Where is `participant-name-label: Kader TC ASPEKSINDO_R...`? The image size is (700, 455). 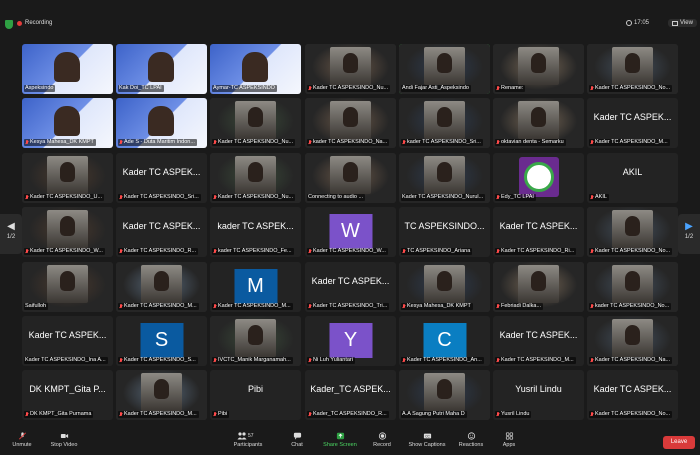
participant-name-label: Kader TC ASPEKSINDO_R... is located at coordinates (158, 251).